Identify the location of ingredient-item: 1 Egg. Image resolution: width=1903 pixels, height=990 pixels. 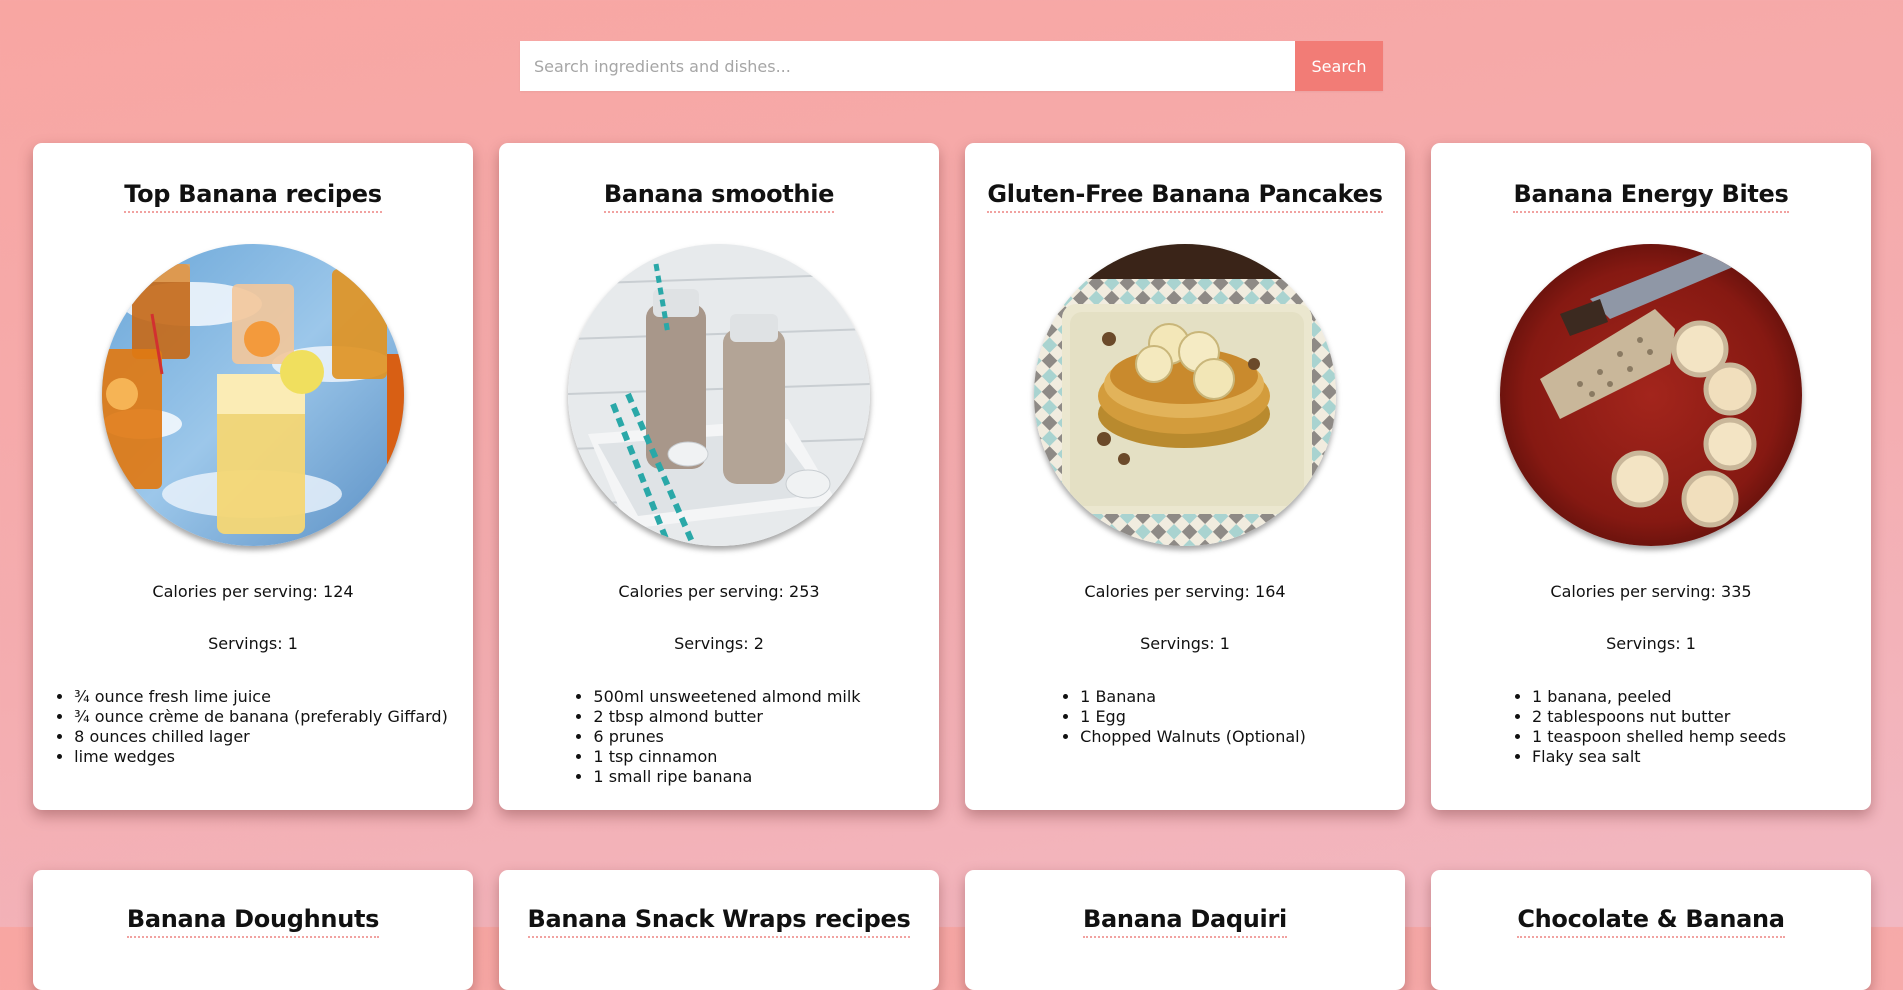
(1193, 717).